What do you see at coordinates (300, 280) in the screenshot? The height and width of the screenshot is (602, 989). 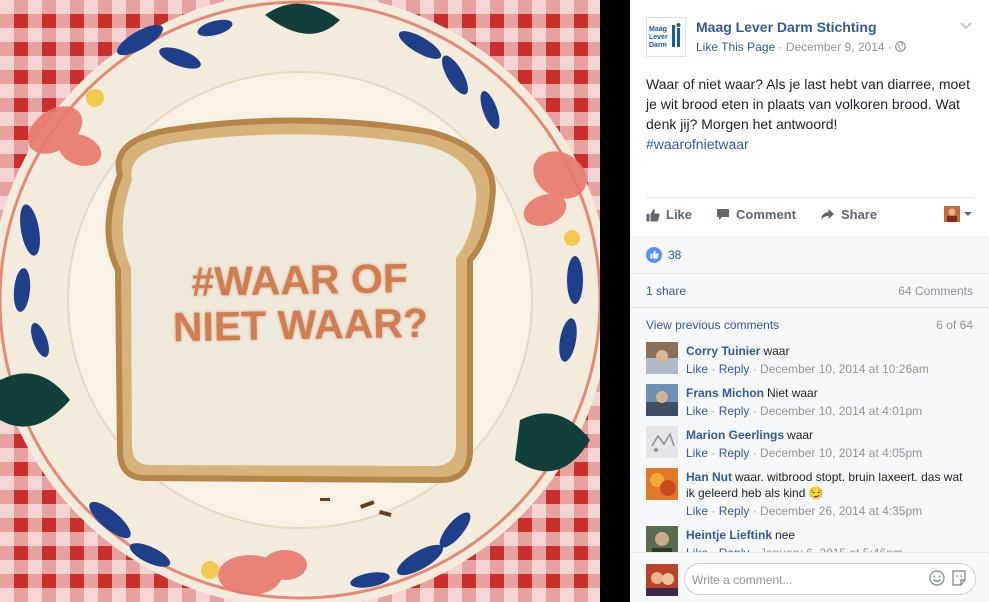 I see `overlay-line-1: #waar of` at bounding box center [300, 280].